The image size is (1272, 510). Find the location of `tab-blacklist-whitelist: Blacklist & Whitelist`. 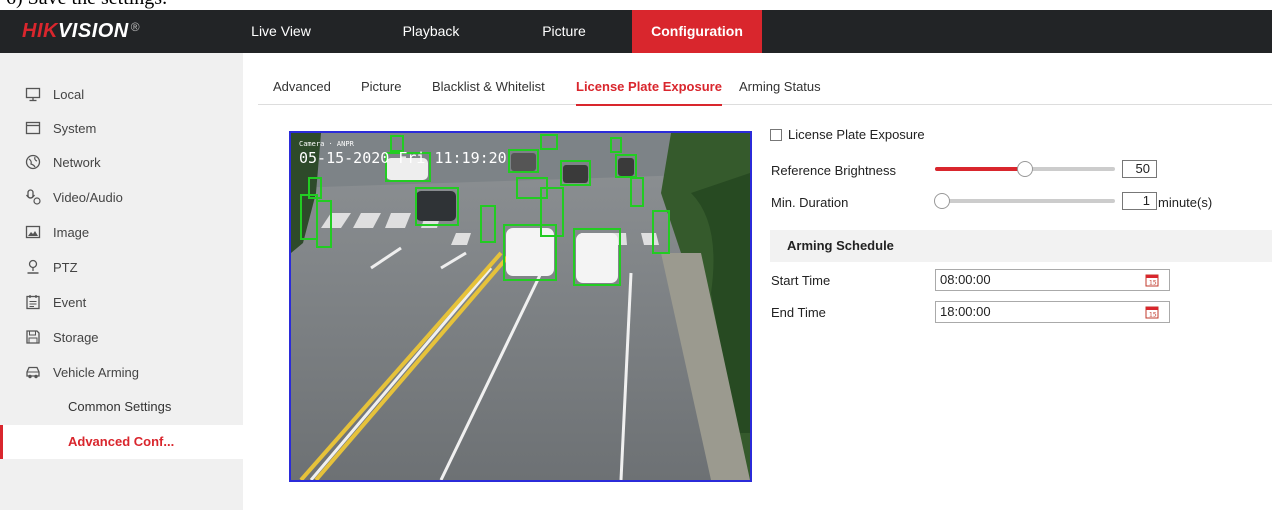

tab-blacklist-whitelist: Blacklist & Whitelist is located at coordinates (488, 79).